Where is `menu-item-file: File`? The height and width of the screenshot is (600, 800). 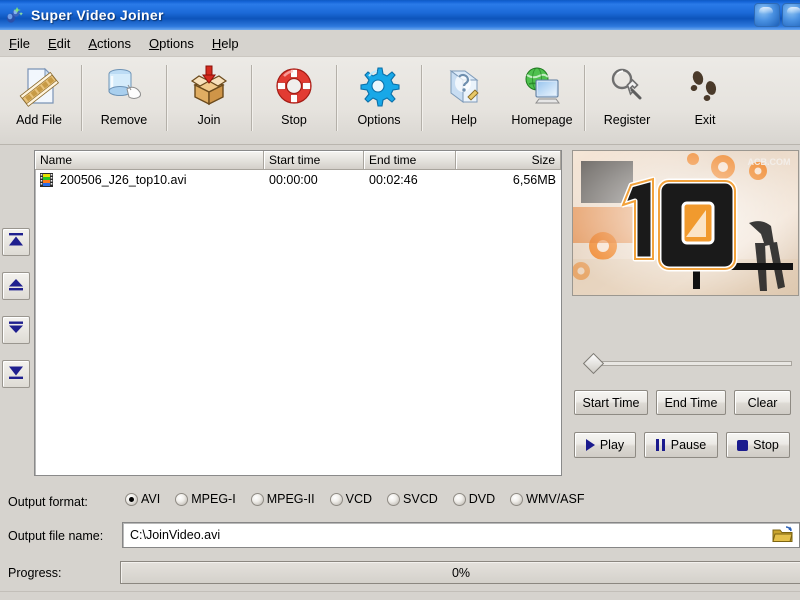
menu-item-file: File is located at coordinates (19, 43).